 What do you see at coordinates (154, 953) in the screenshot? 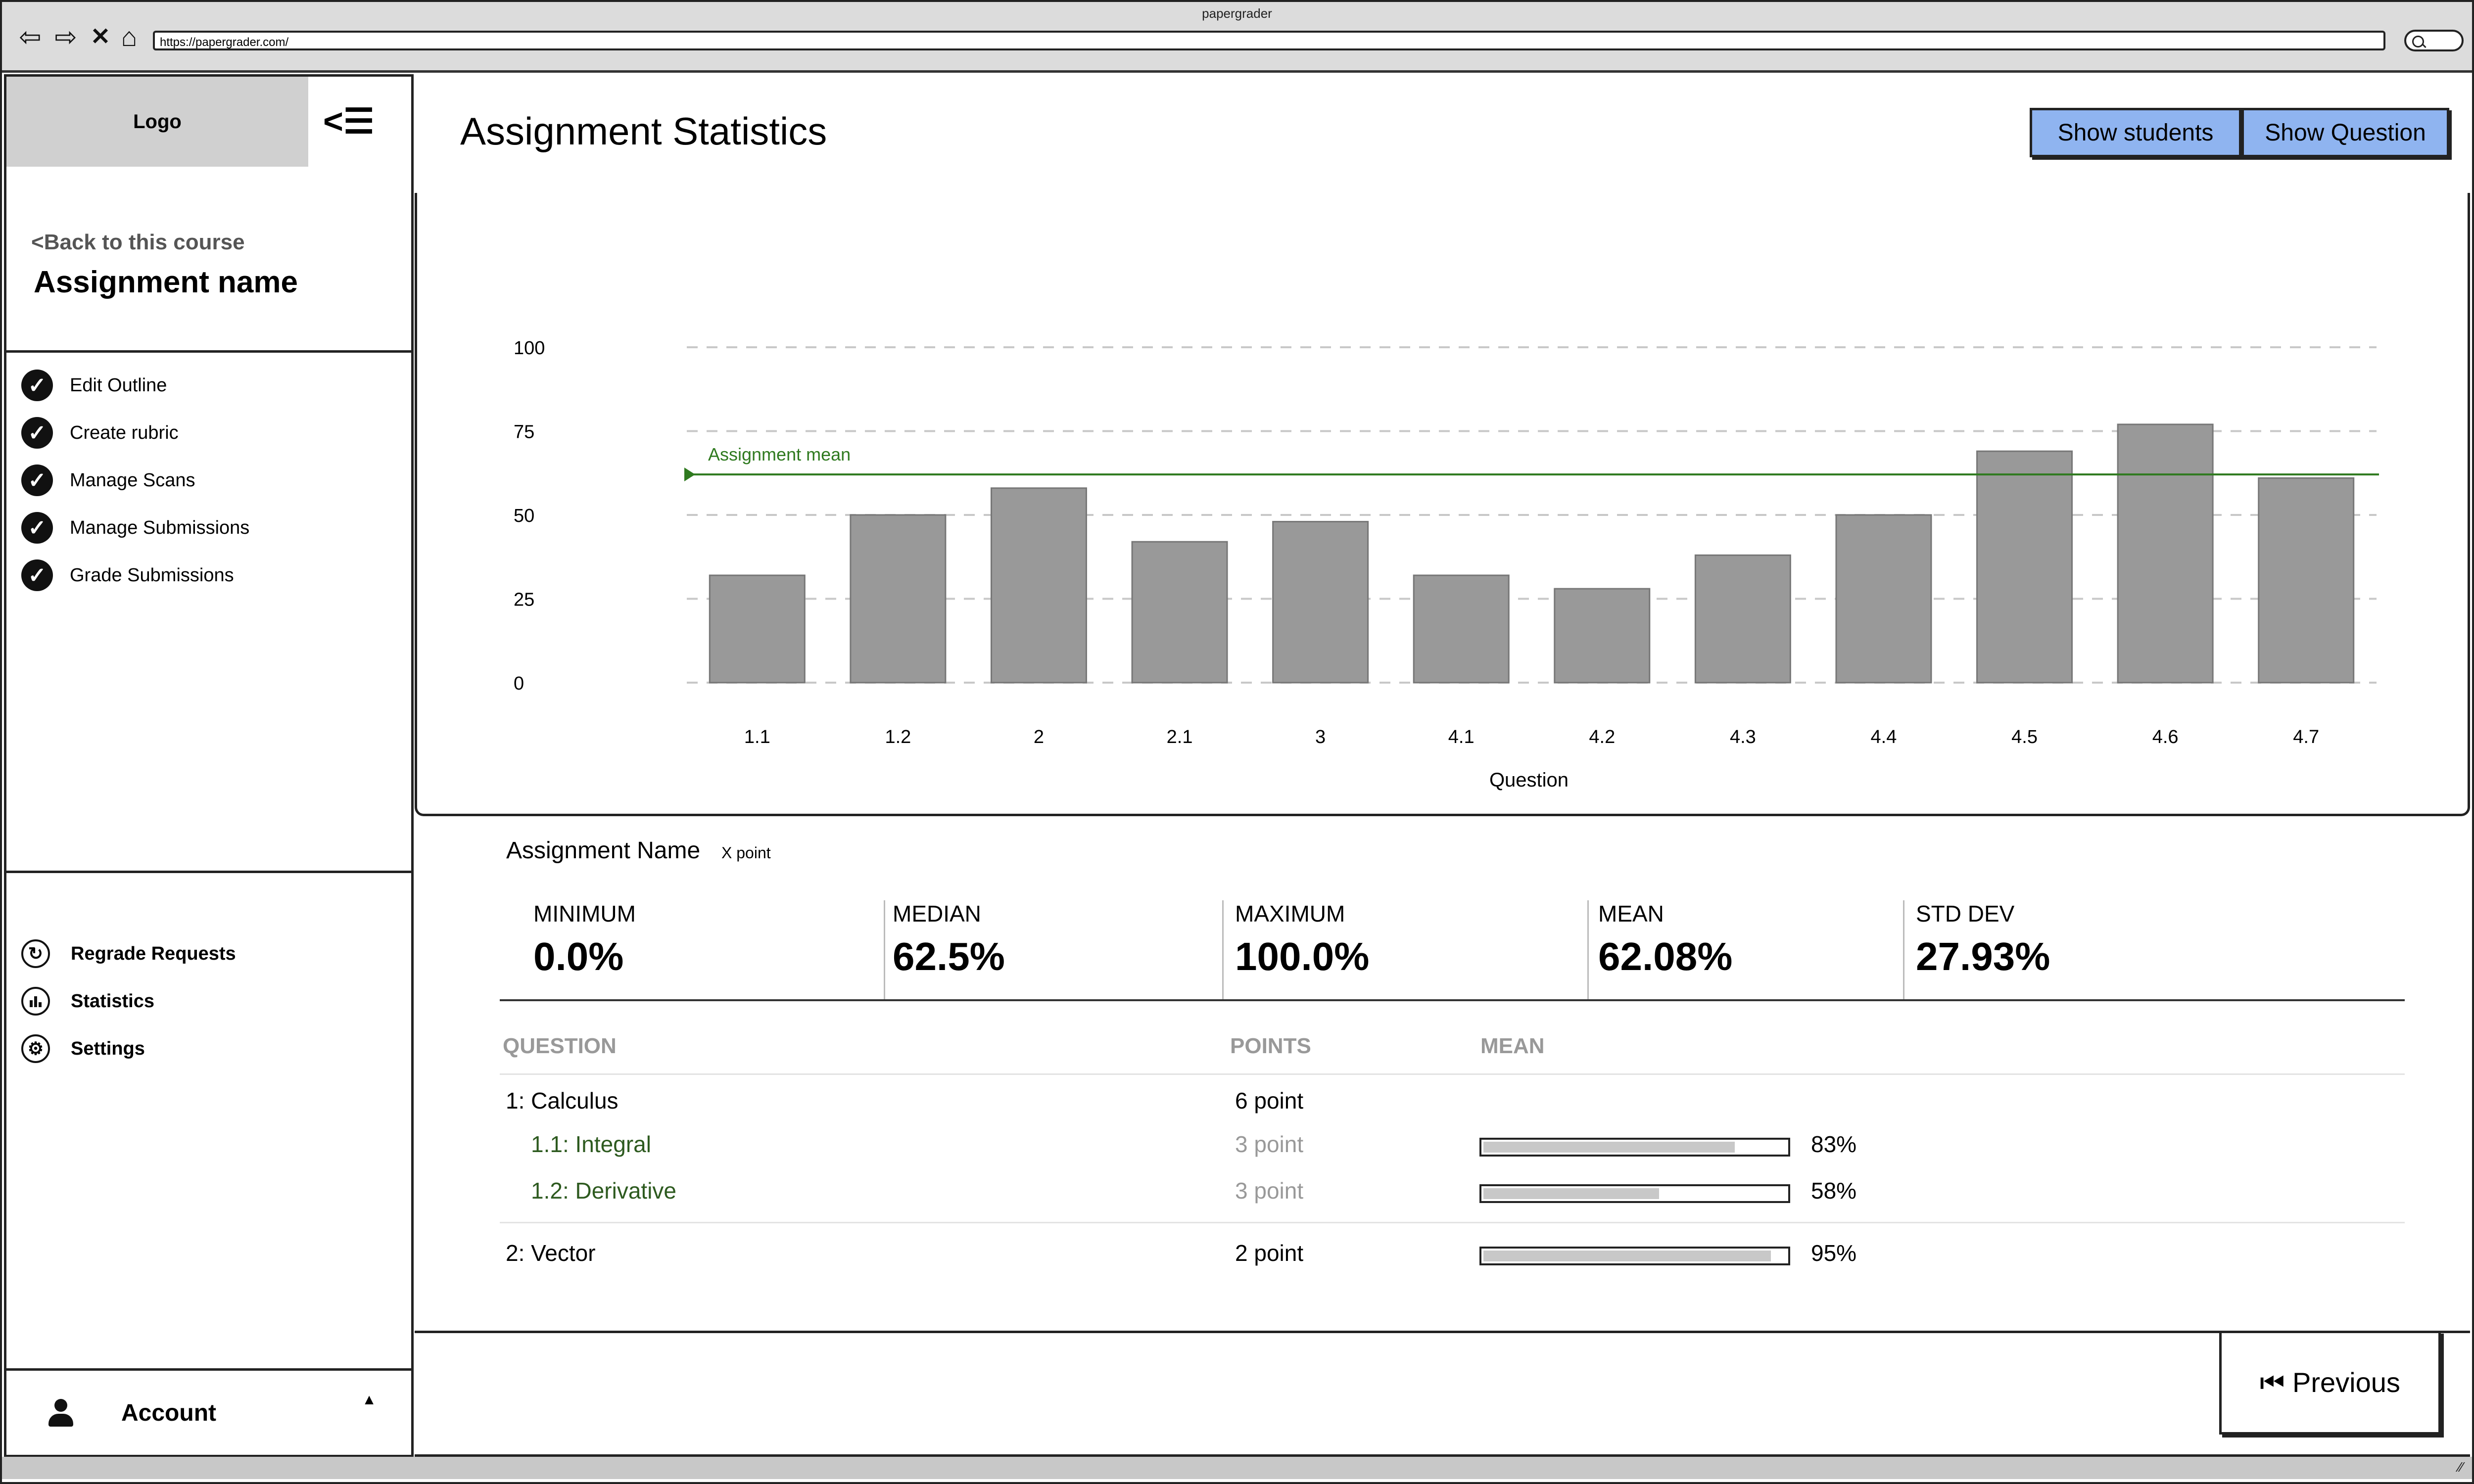
I see `sidebar-item-label: Regrade Requests` at bounding box center [154, 953].